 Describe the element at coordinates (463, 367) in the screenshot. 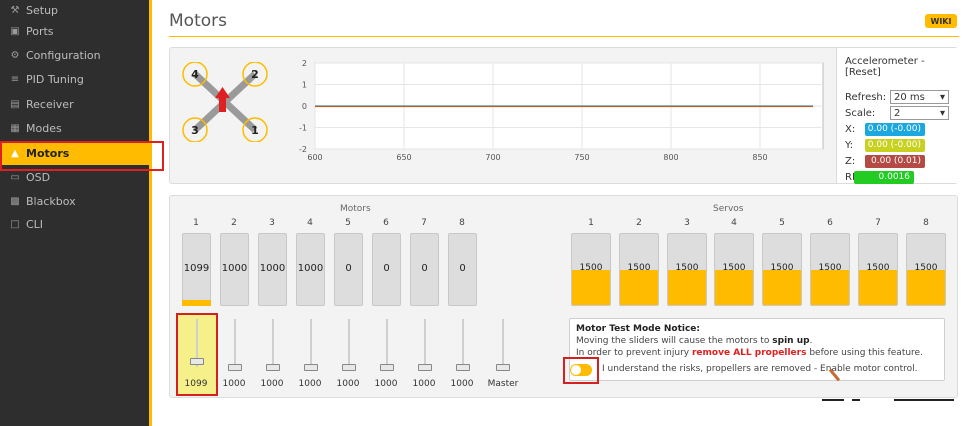

I see `motor-8-slider-handle` at that location.